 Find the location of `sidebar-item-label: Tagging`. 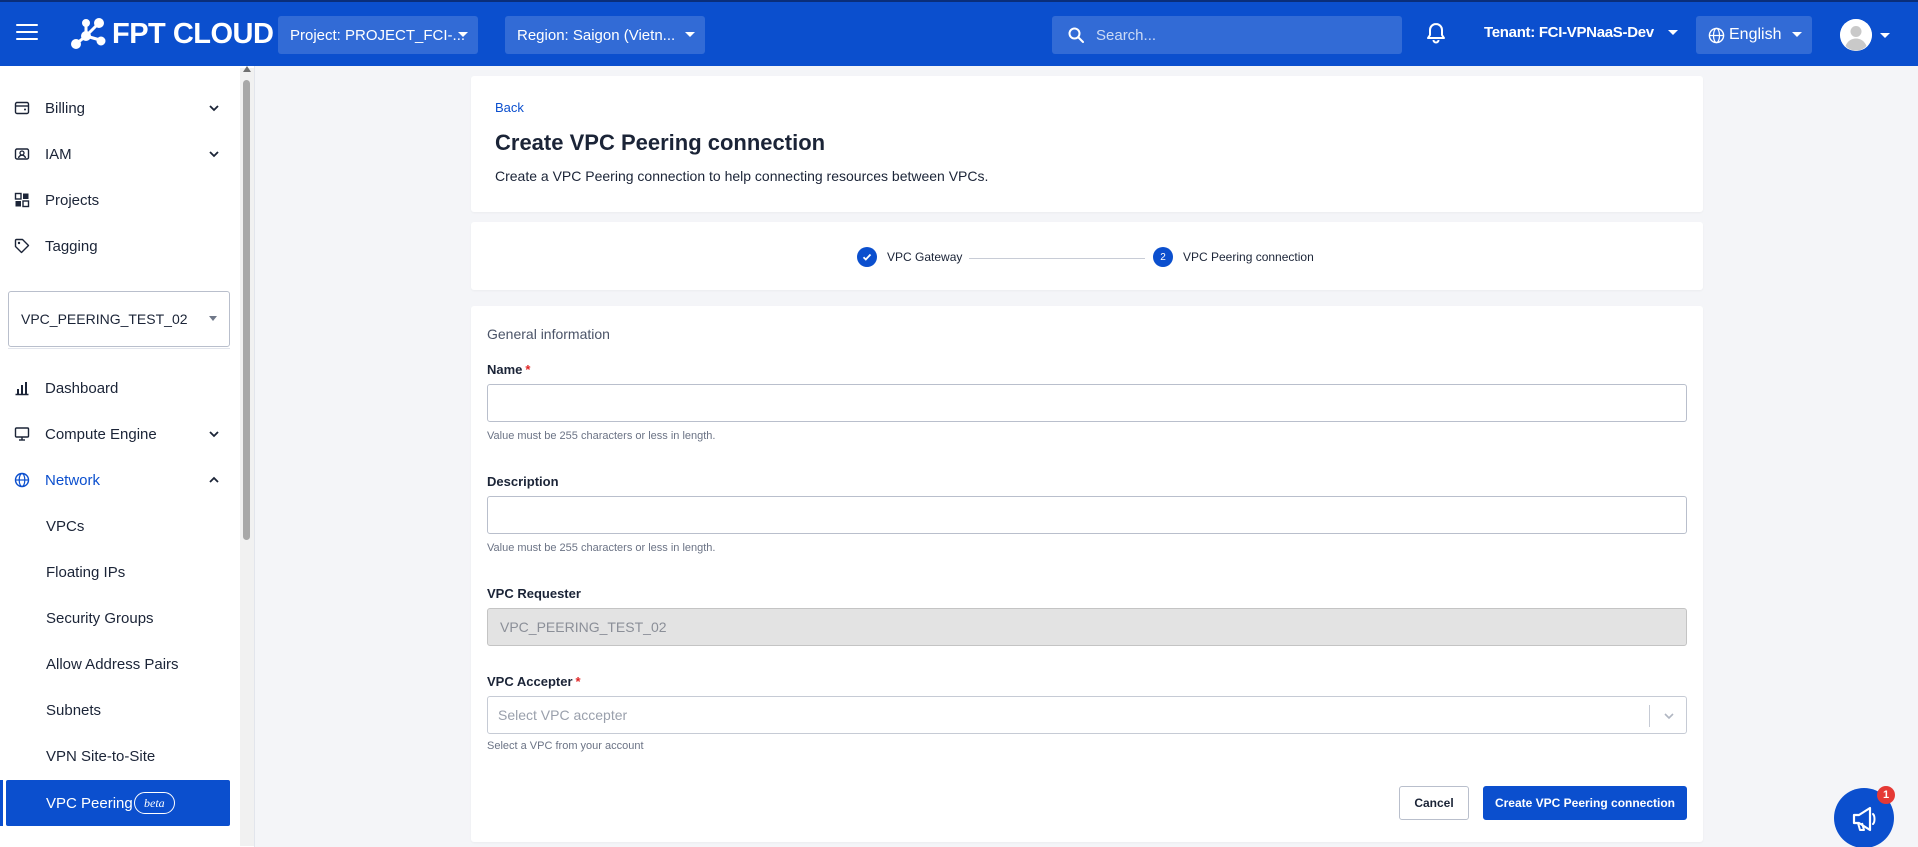

sidebar-item-label: Tagging is located at coordinates (71, 246).